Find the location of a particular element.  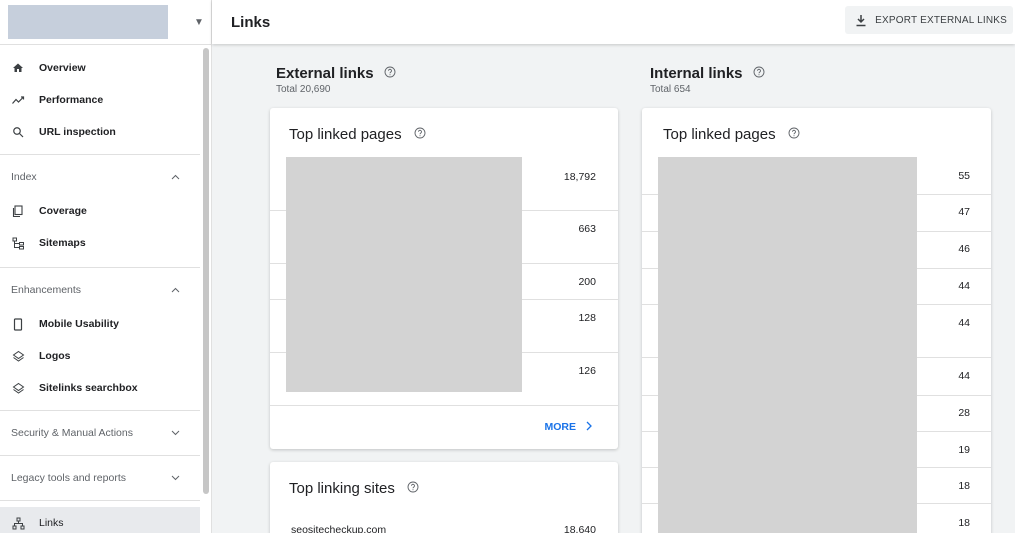

linking-site-name: seositecheckup.com is located at coordinates (338, 528).